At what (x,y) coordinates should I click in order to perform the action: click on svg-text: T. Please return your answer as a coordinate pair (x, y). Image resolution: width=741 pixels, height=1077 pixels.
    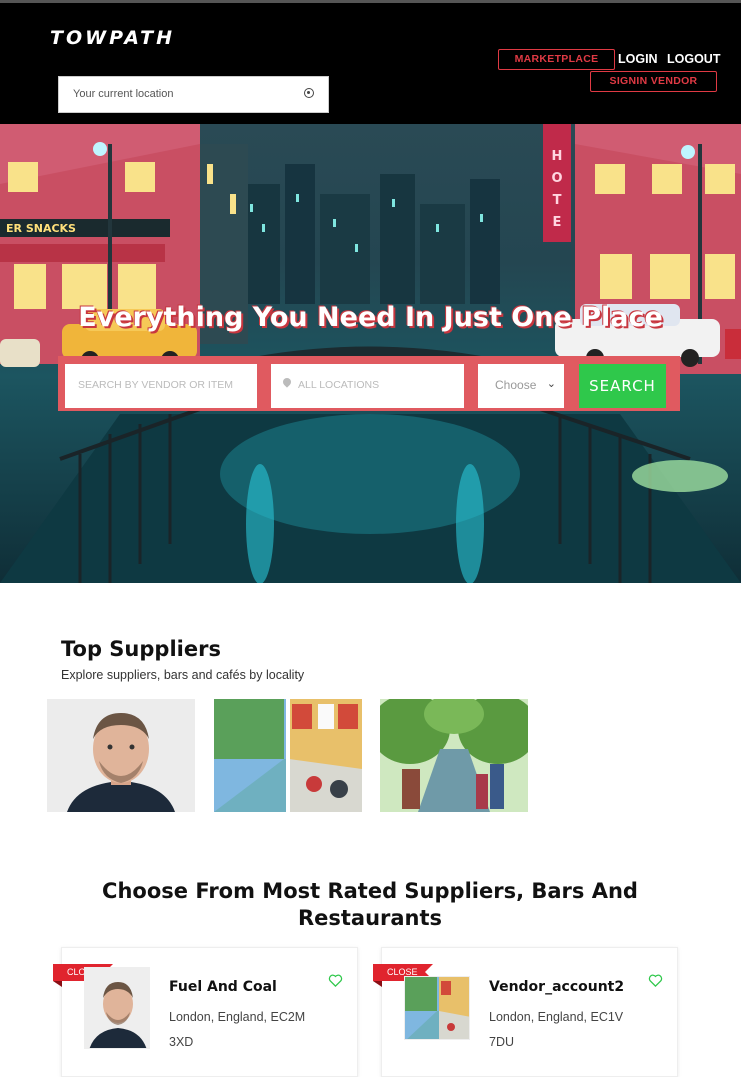
    Looking at the image, I should click on (557, 200).